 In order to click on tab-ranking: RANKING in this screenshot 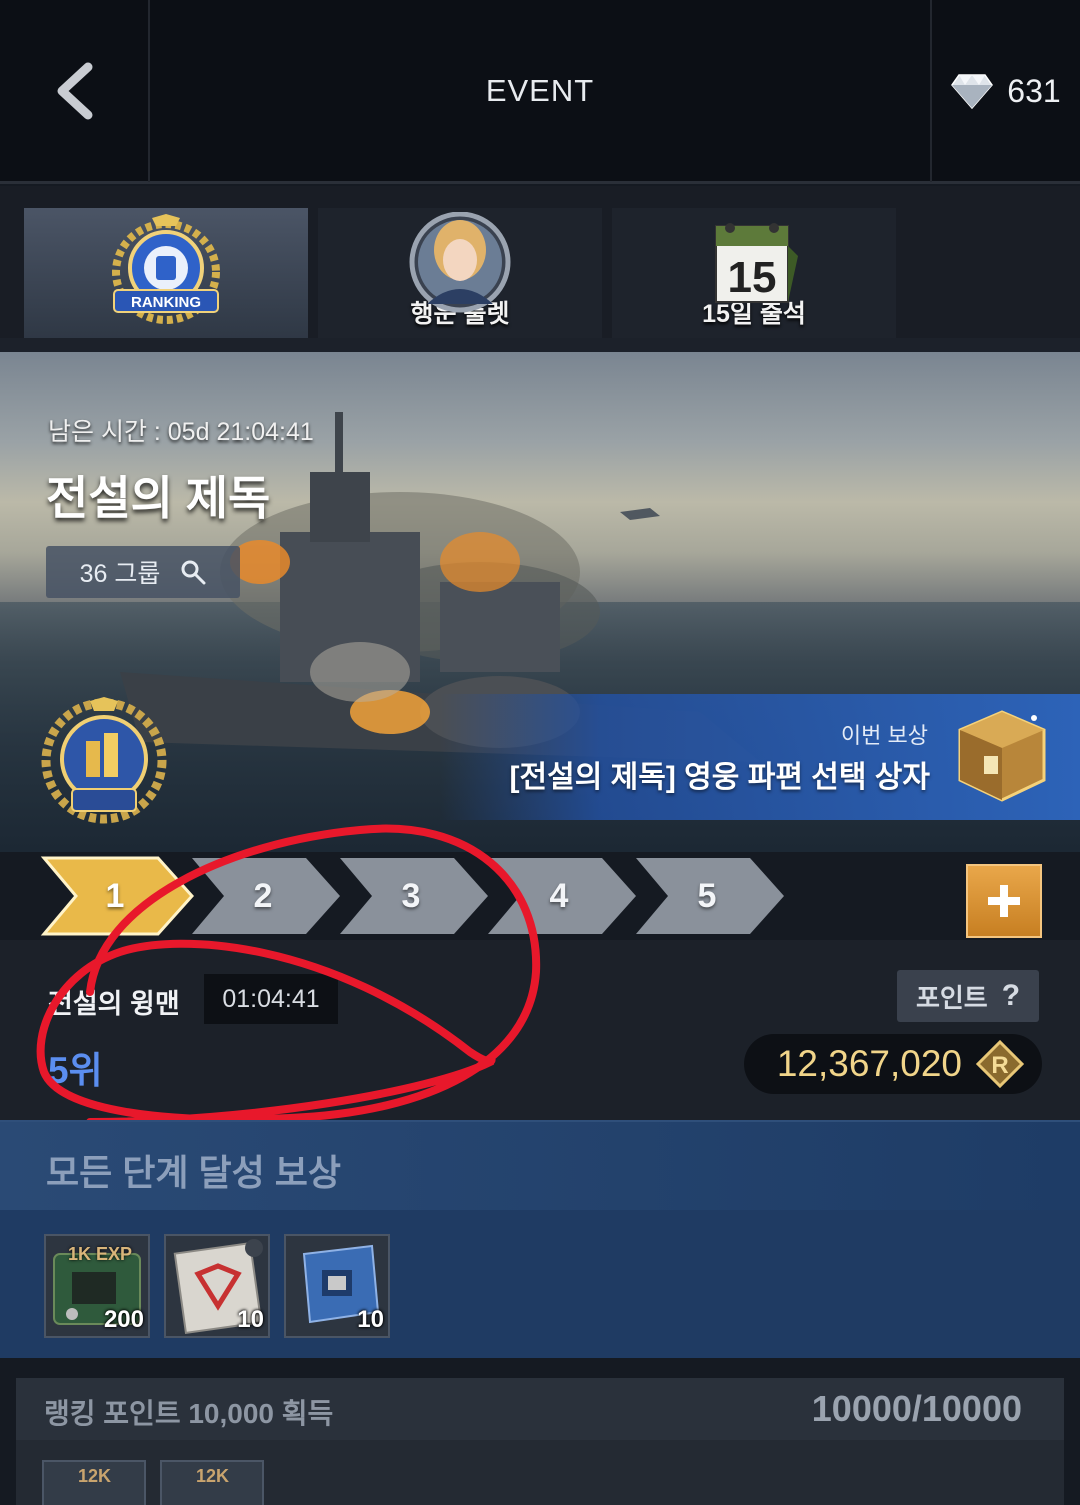, I will do `click(166, 273)`.